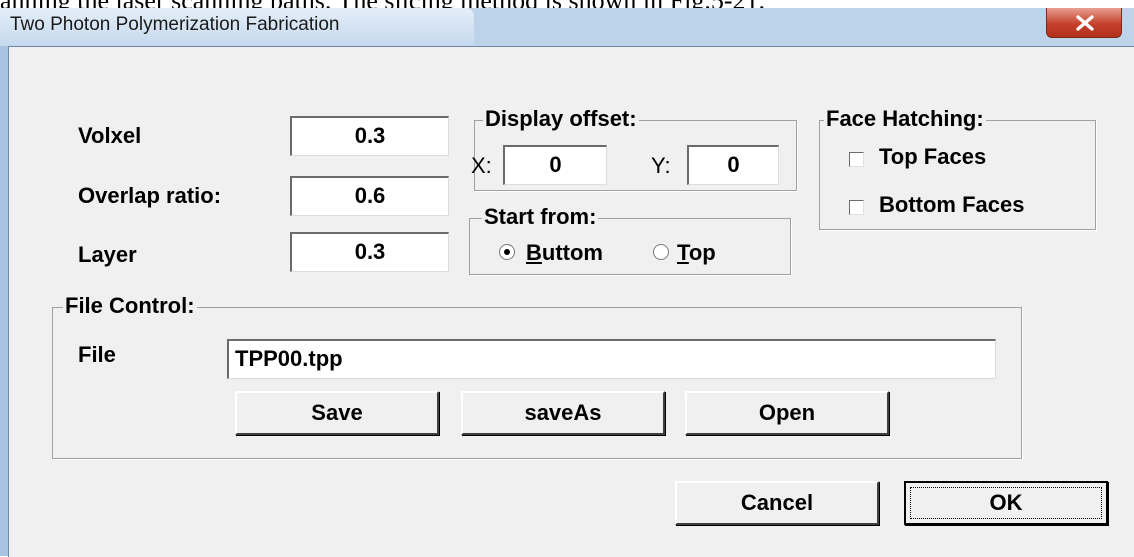 This screenshot has width=1134, height=557. I want to click on overlap-ratio-input: 0.6, so click(369, 196).